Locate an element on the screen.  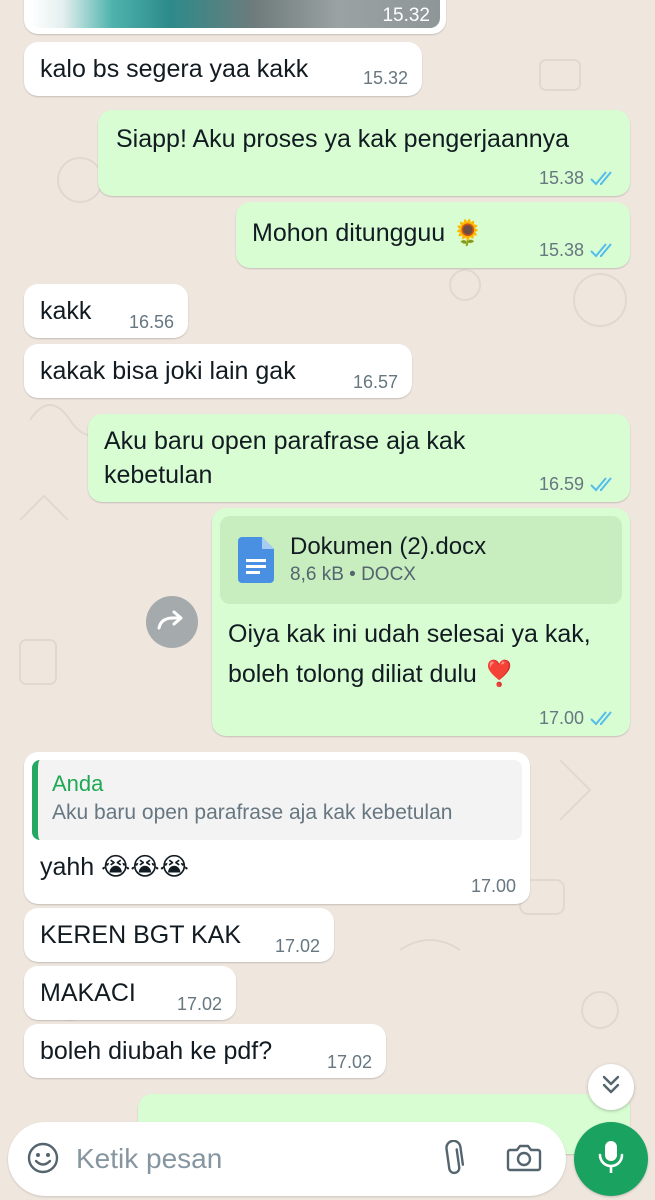
document-icon is located at coordinates (257, 560).